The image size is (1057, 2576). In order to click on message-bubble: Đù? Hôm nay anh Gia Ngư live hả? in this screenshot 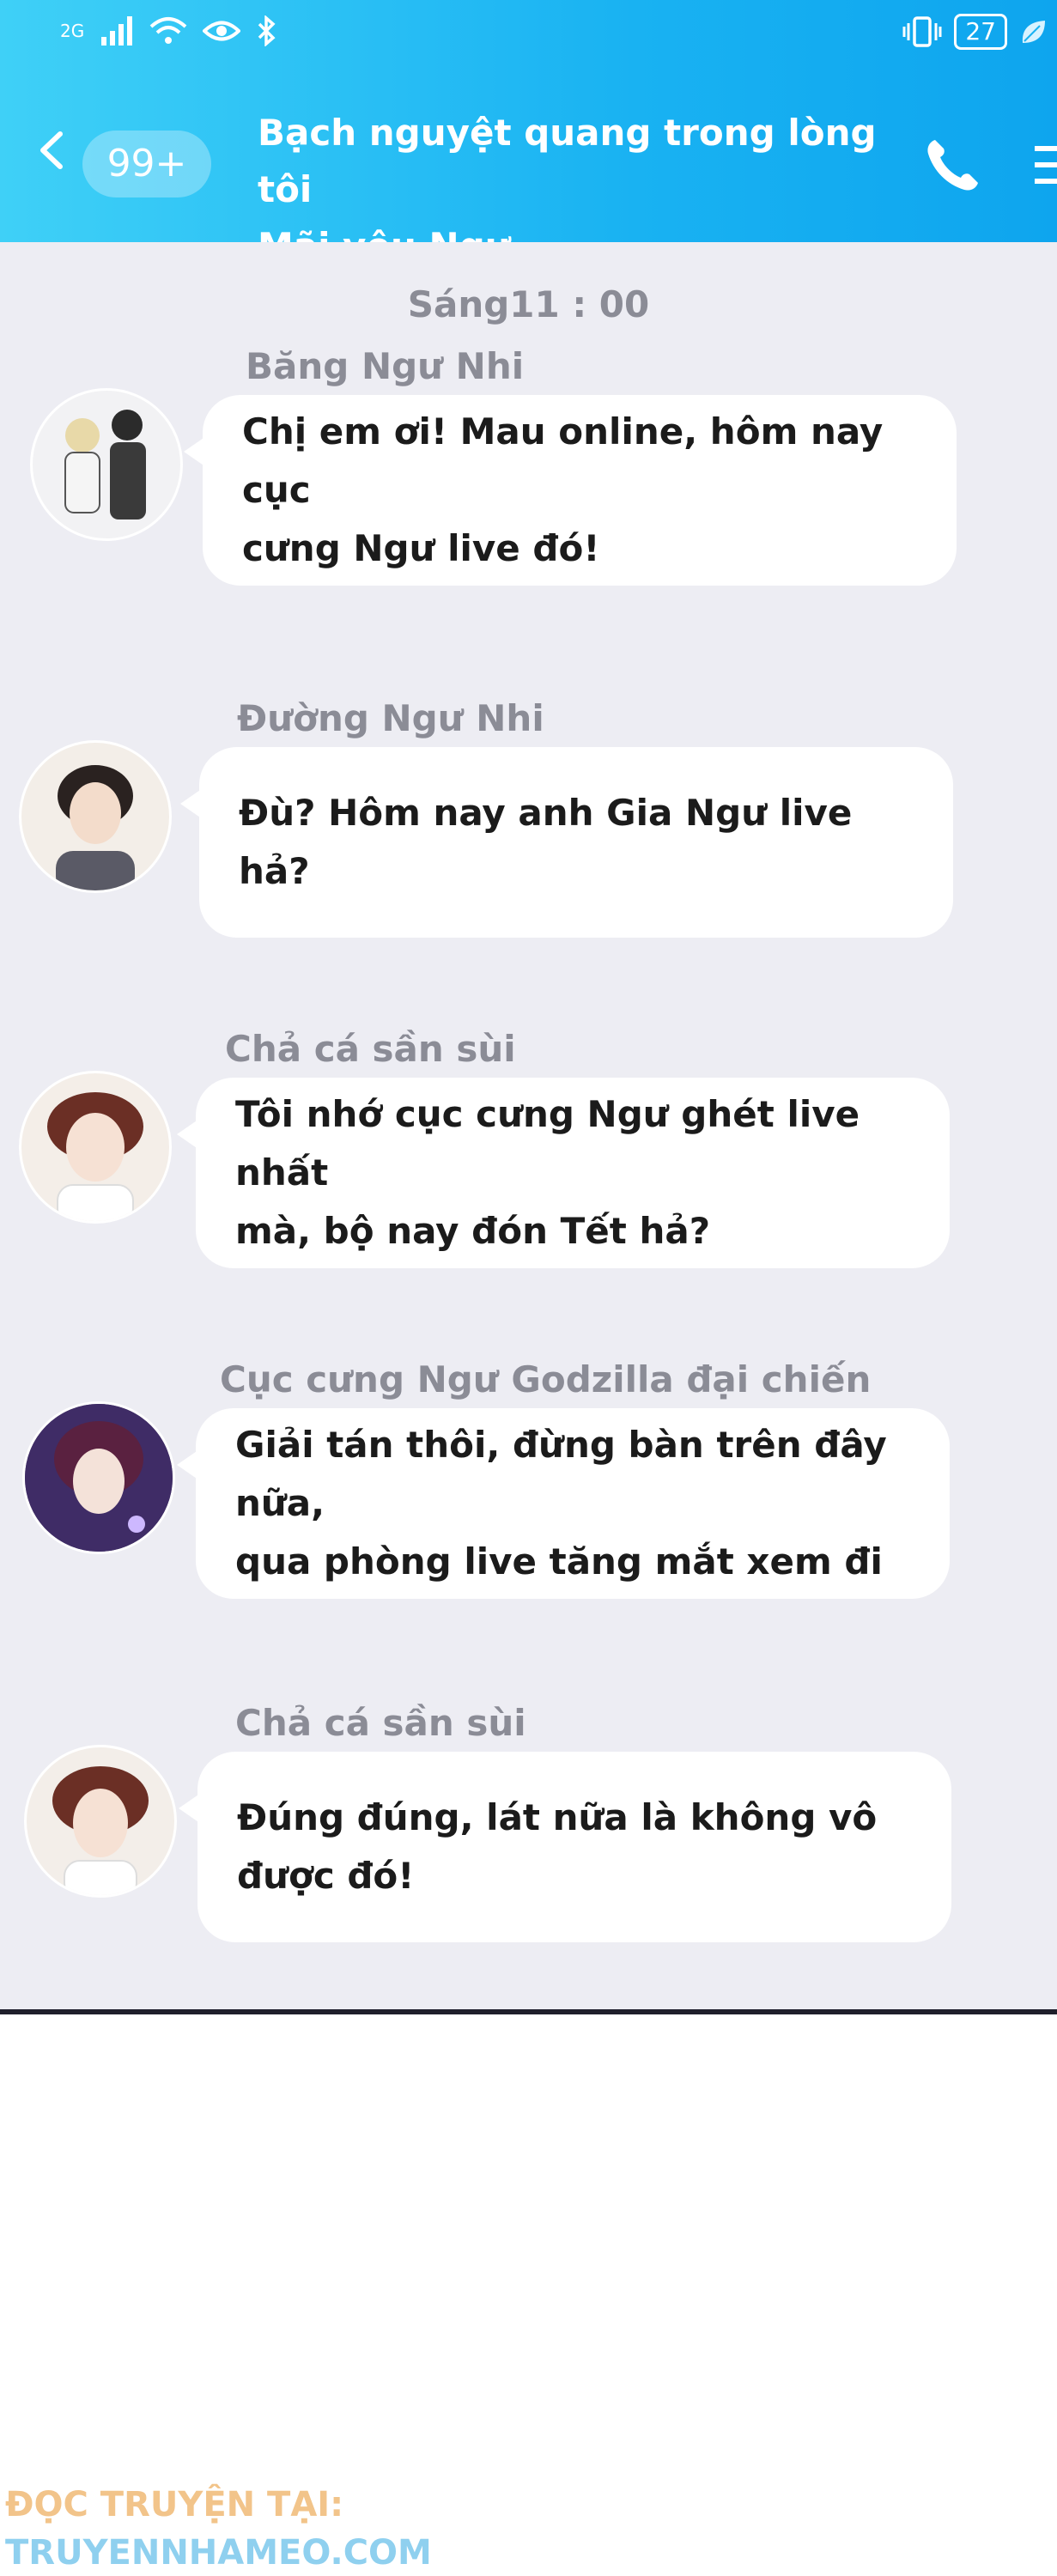, I will do `click(566, 843)`.